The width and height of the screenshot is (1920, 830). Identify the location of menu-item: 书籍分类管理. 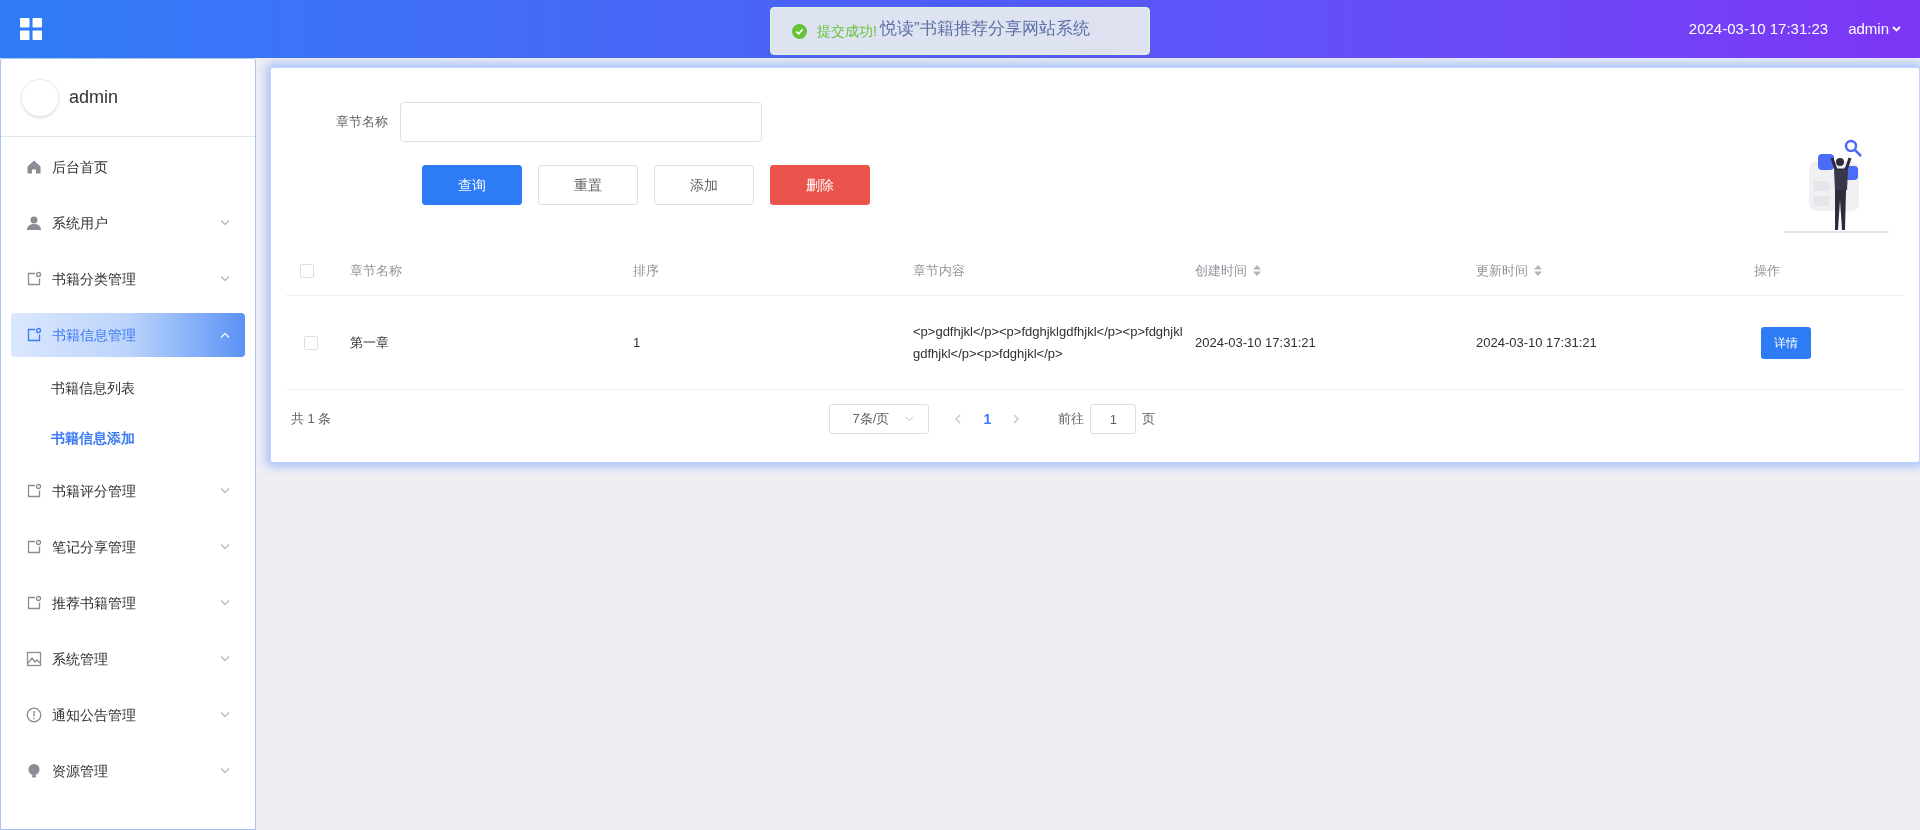
(128, 279).